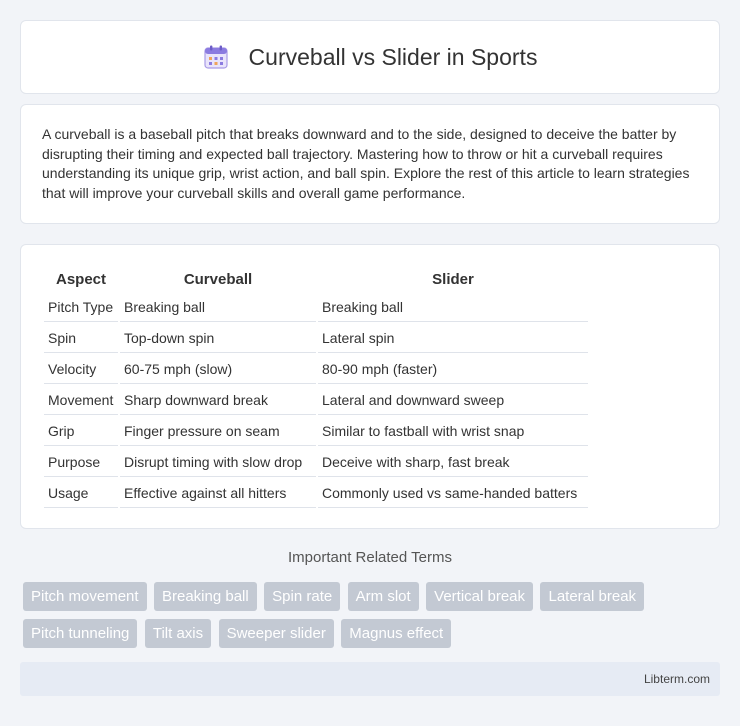 The height and width of the screenshot is (726, 740). Describe the element at coordinates (453, 400) in the screenshot. I see `table-cell: Lateral and downward sweep` at that location.